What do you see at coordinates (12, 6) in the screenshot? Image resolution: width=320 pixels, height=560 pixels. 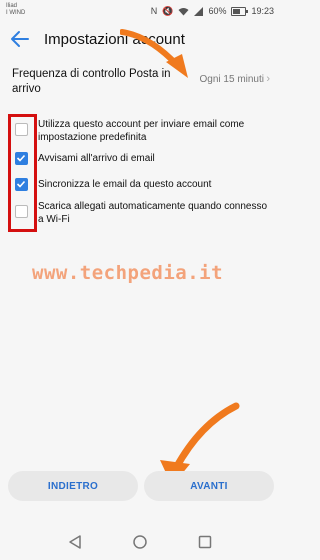 I see `carrier-name: Iliad` at bounding box center [12, 6].